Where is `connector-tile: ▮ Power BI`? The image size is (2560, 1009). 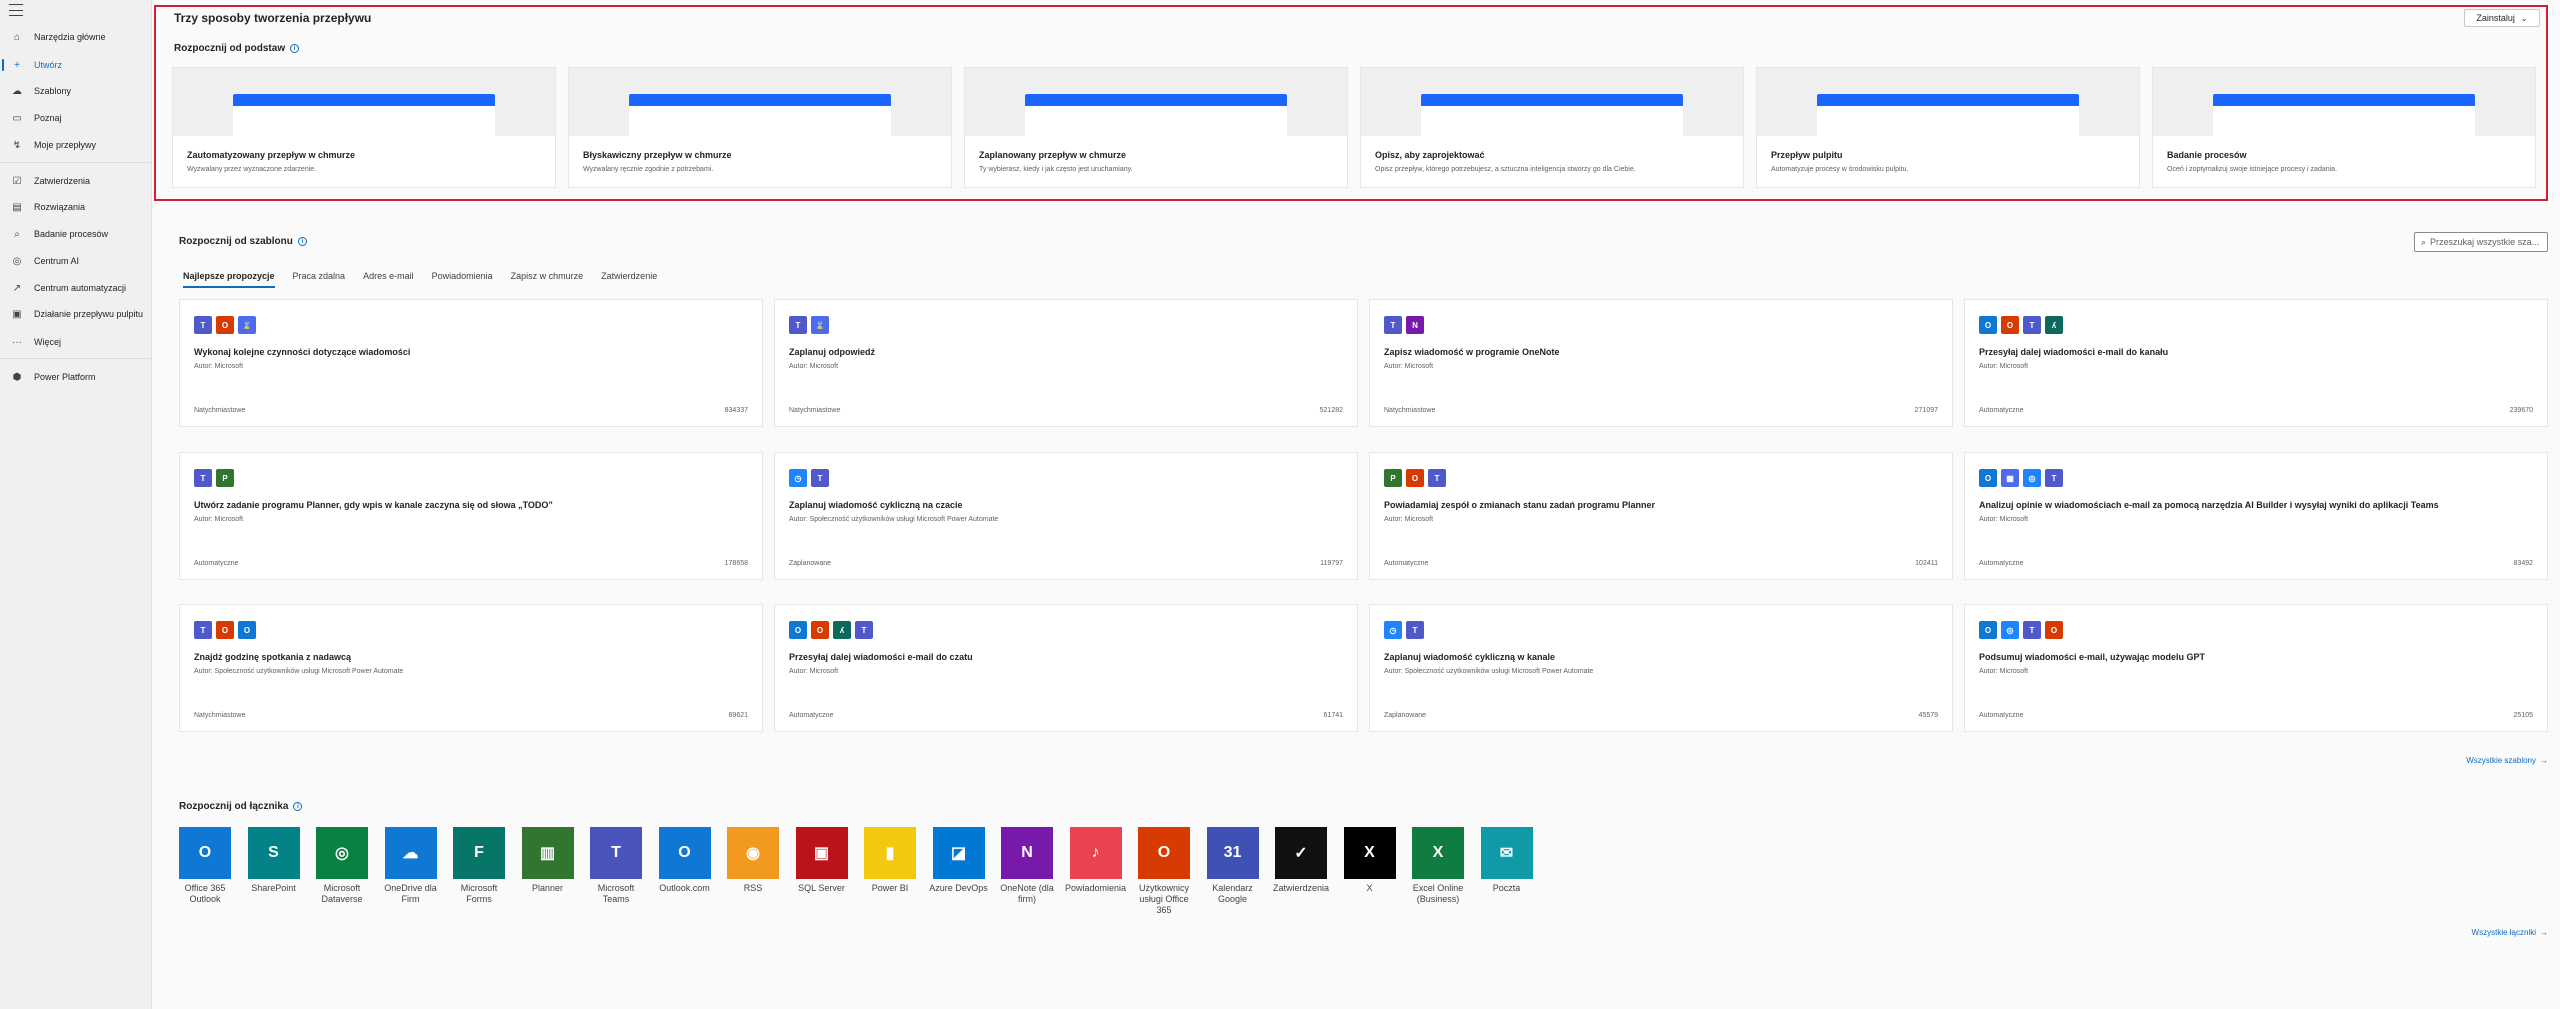
connector-tile: ▮ Power BI is located at coordinates (890, 860).